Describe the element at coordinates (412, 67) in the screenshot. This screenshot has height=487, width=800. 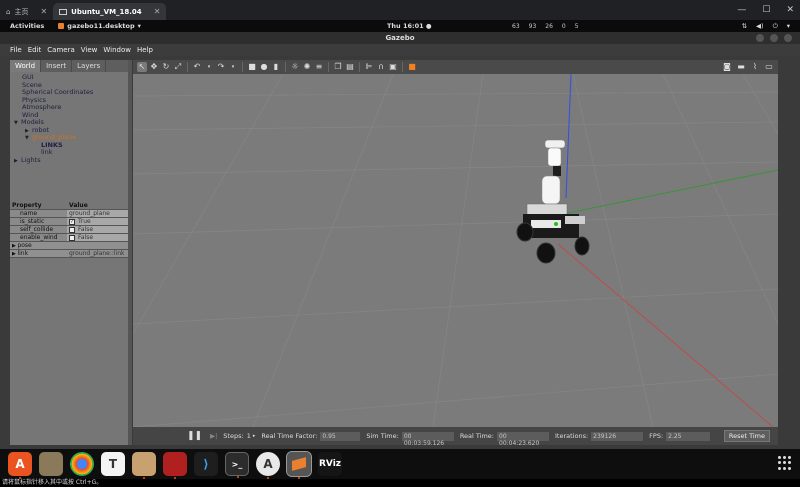
I see `record-icon: ■` at that location.